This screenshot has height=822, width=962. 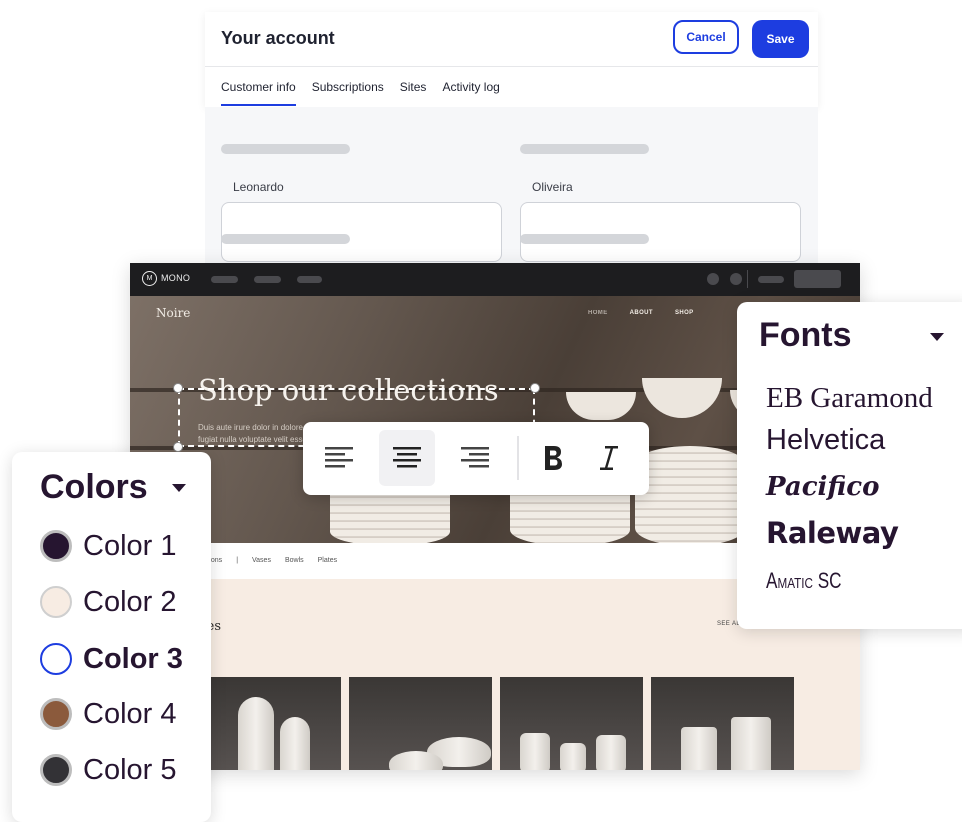 What do you see at coordinates (470, 93) in the screenshot?
I see `tab-activity-log: Activity log` at bounding box center [470, 93].